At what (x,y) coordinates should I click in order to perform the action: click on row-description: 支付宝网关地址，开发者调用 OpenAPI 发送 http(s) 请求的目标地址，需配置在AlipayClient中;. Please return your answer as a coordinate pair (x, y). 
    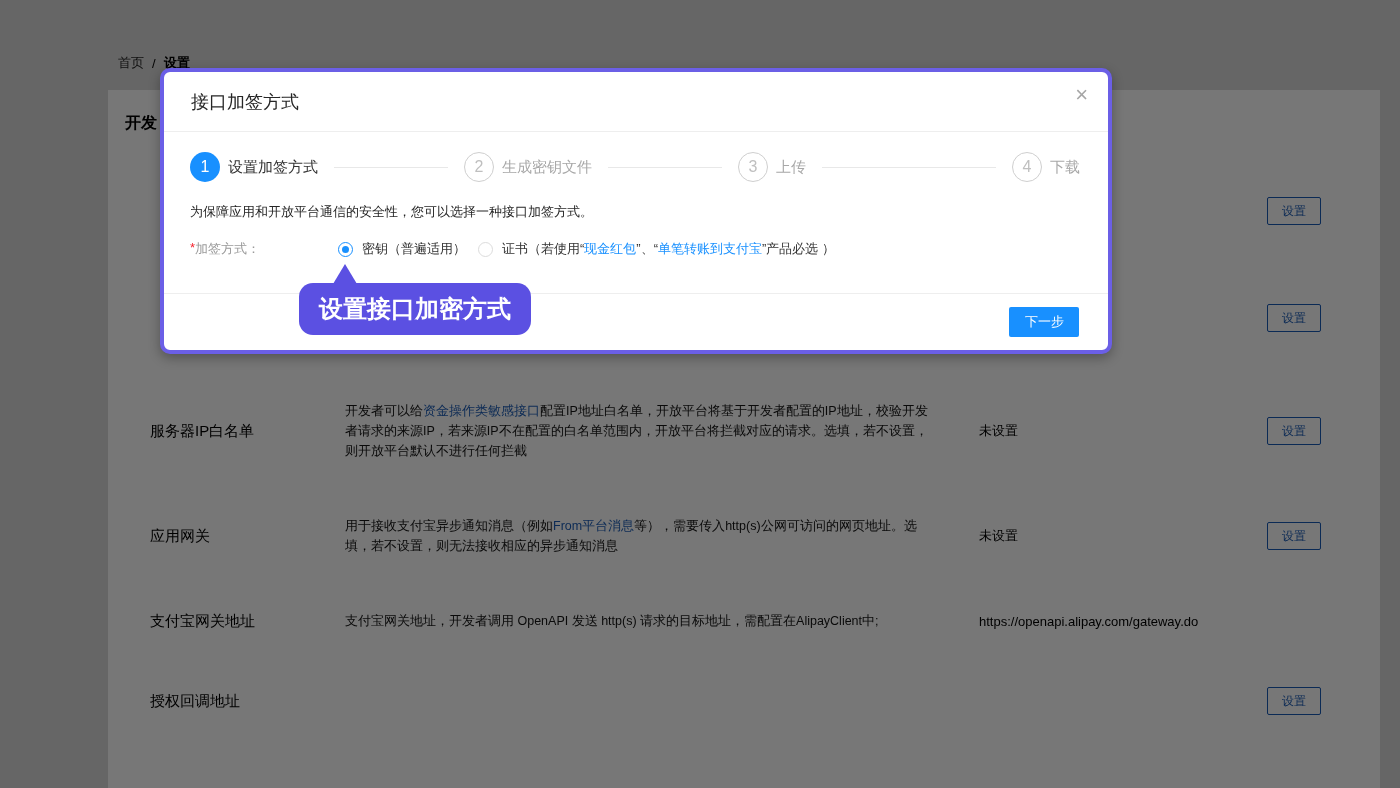
    Looking at the image, I should click on (612, 621).